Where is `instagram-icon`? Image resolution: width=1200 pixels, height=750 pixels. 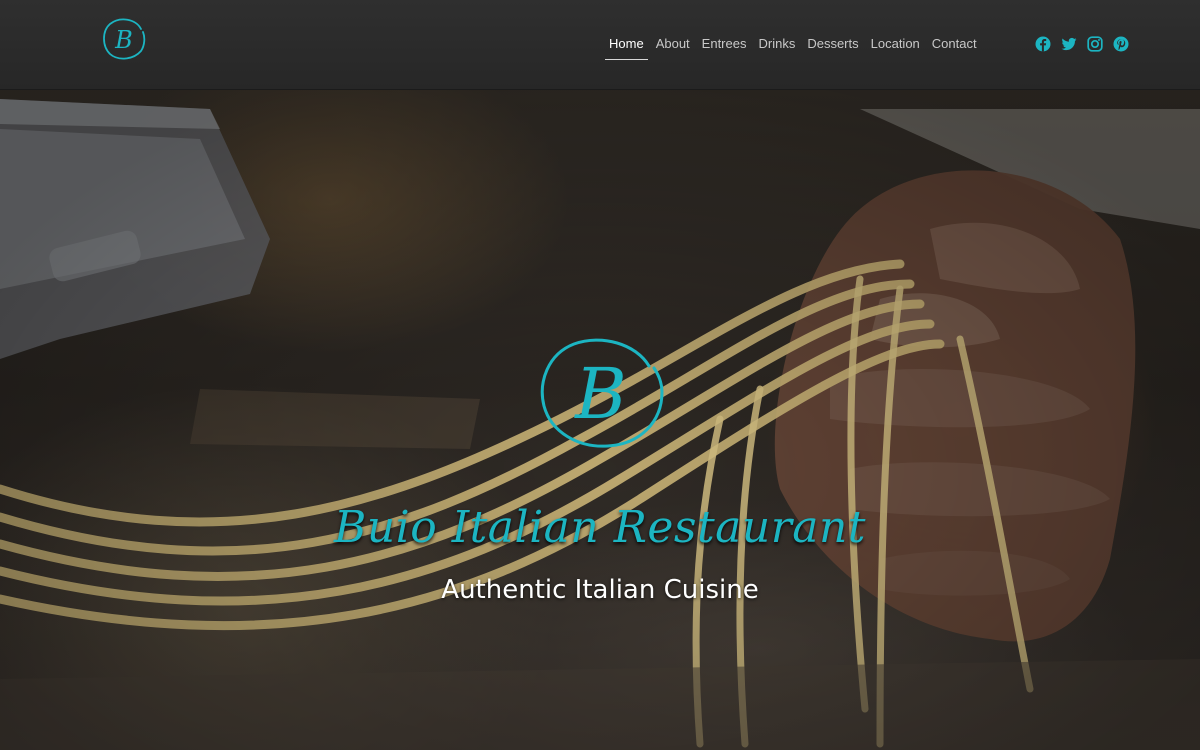
instagram-icon is located at coordinates (1095, 44).